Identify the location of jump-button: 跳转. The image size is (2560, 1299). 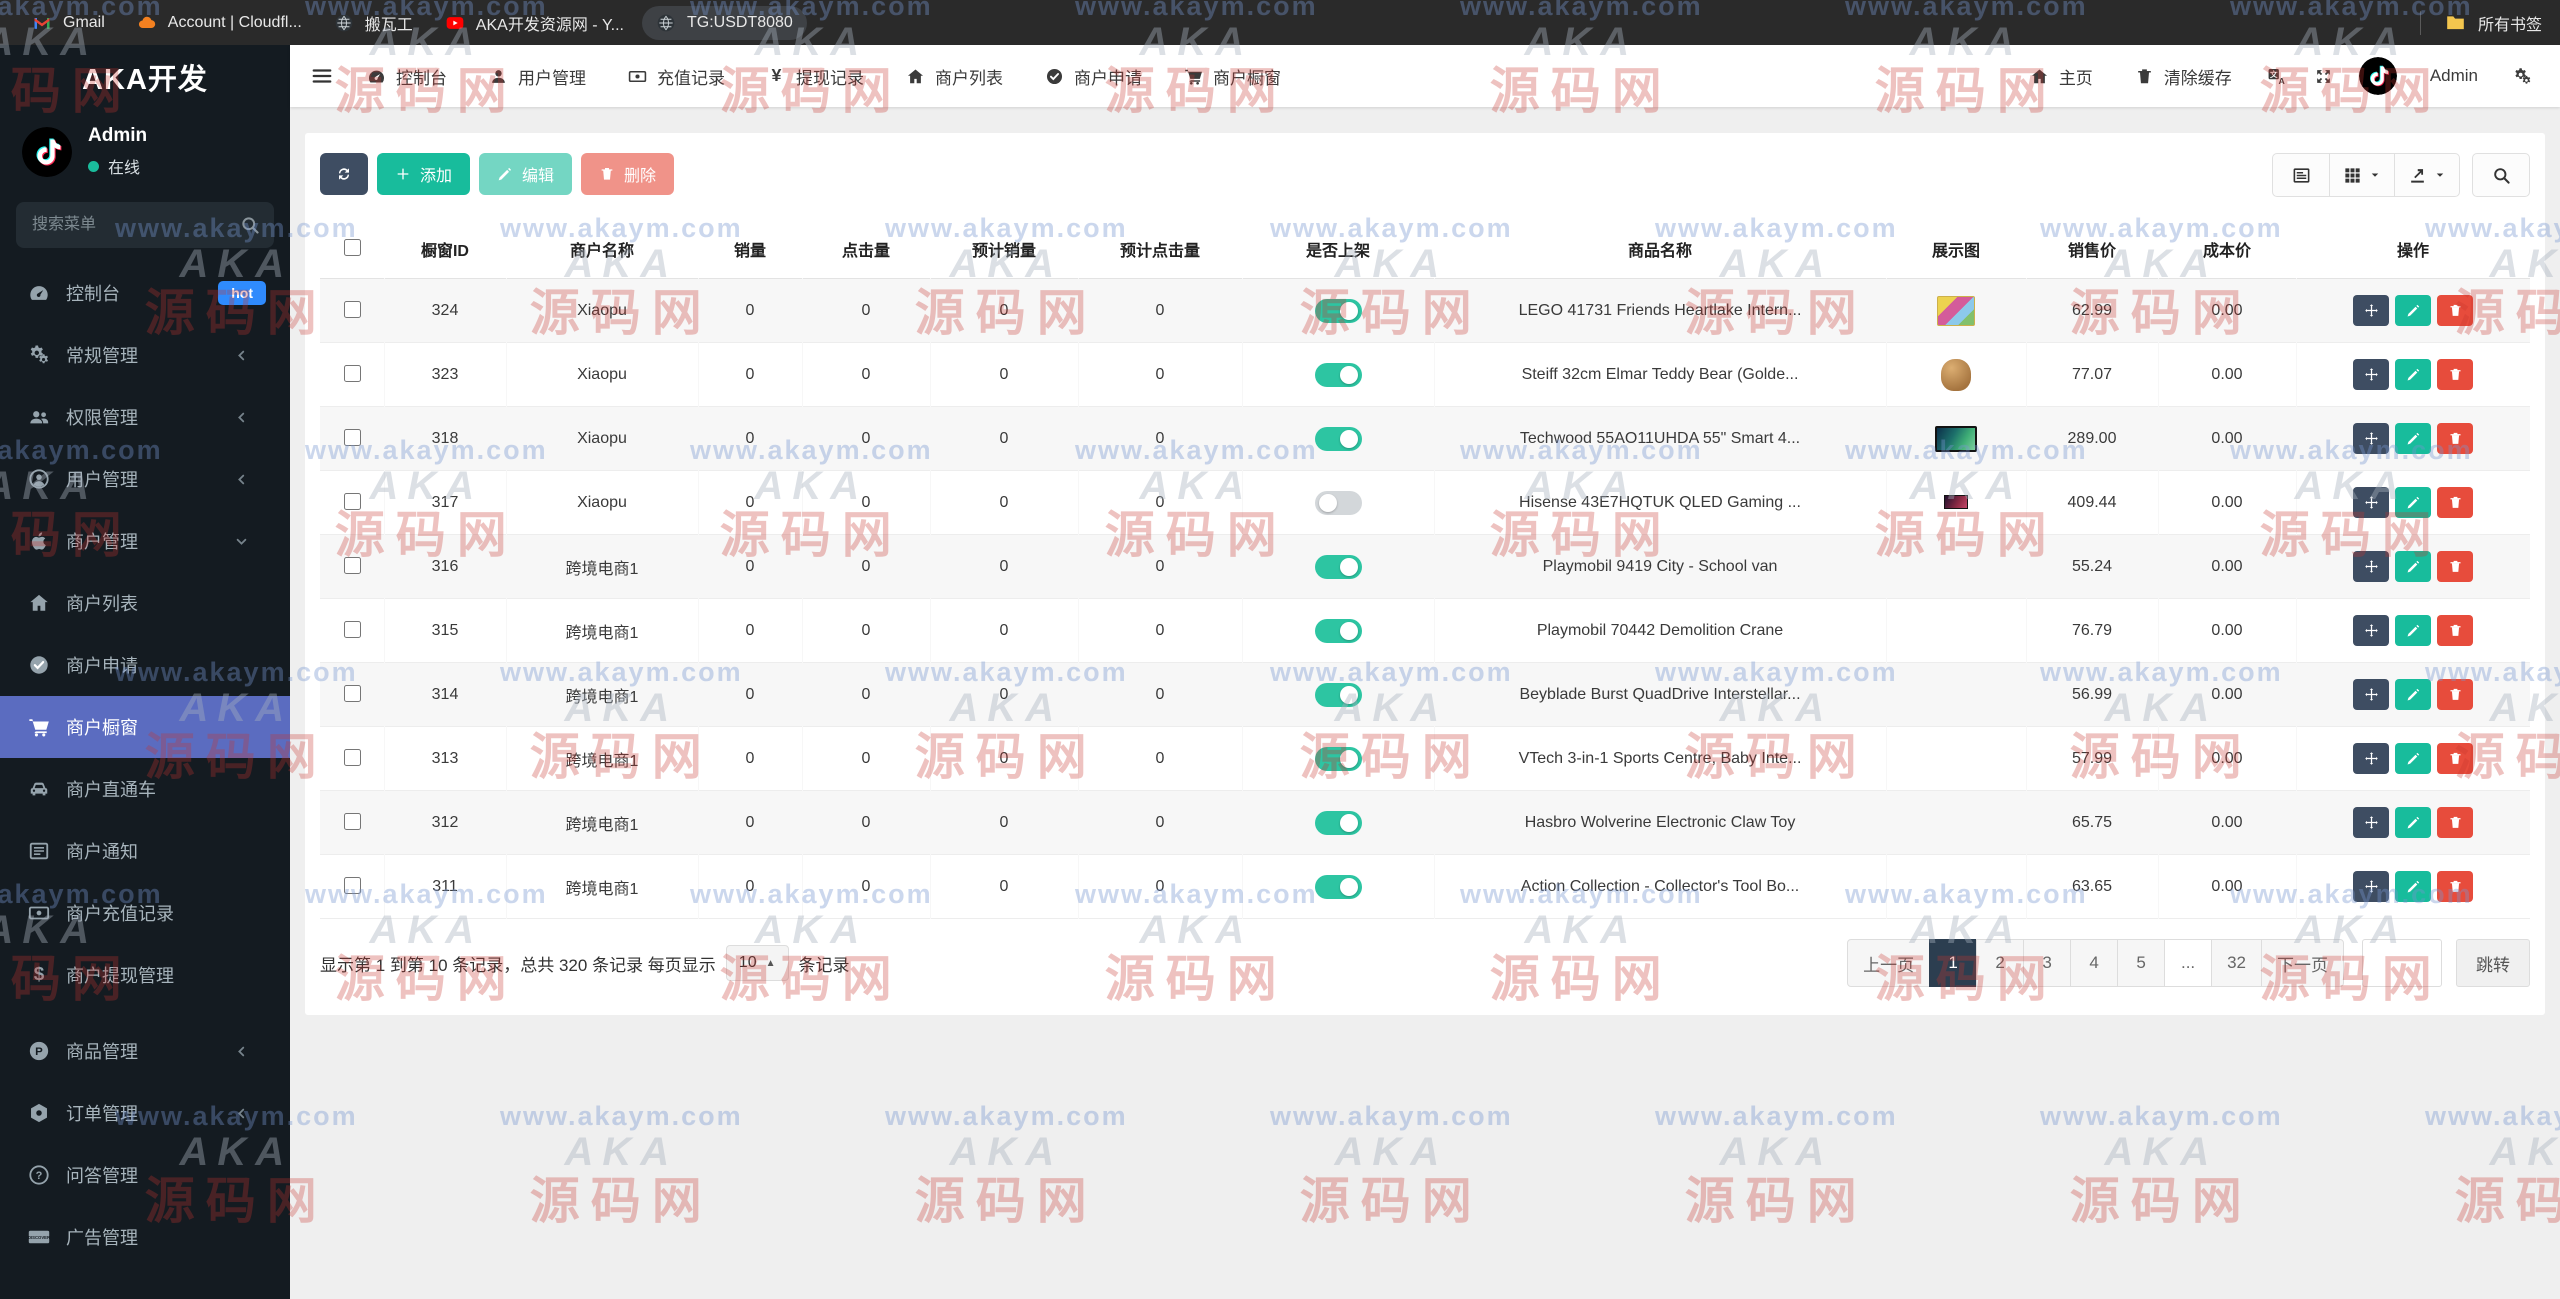
(2493, 963).